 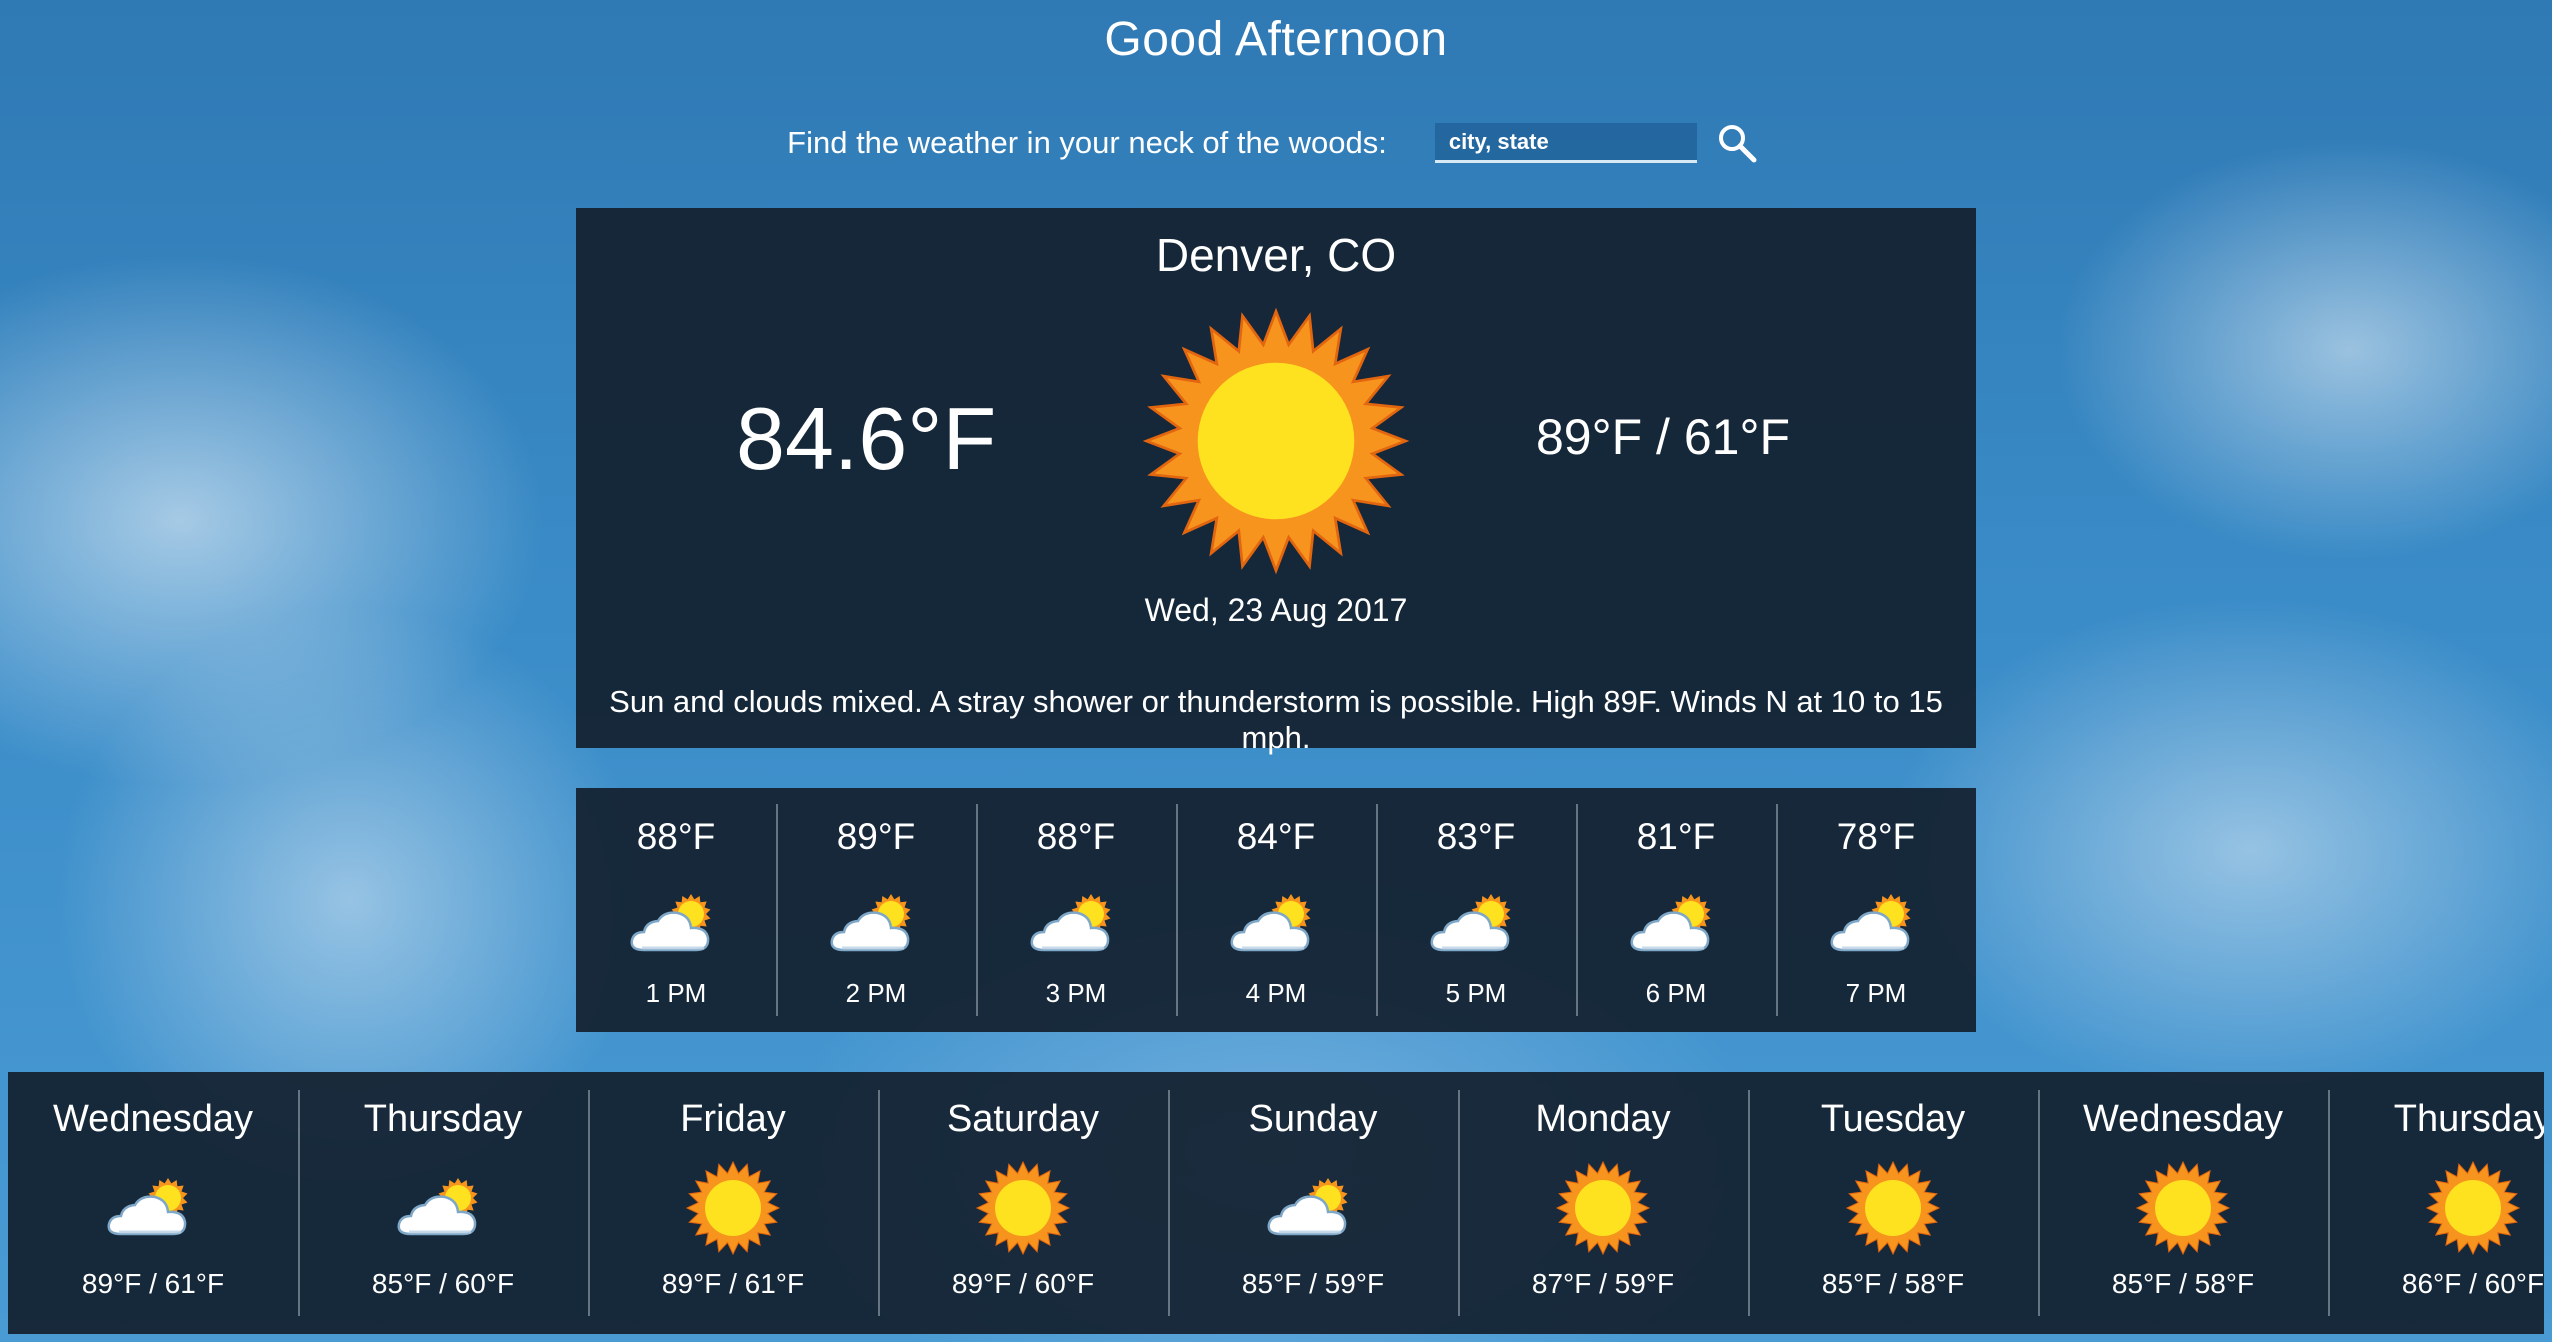 I want to click on hourly-item: 89°F 2 PM, so click(x=876, y=910).